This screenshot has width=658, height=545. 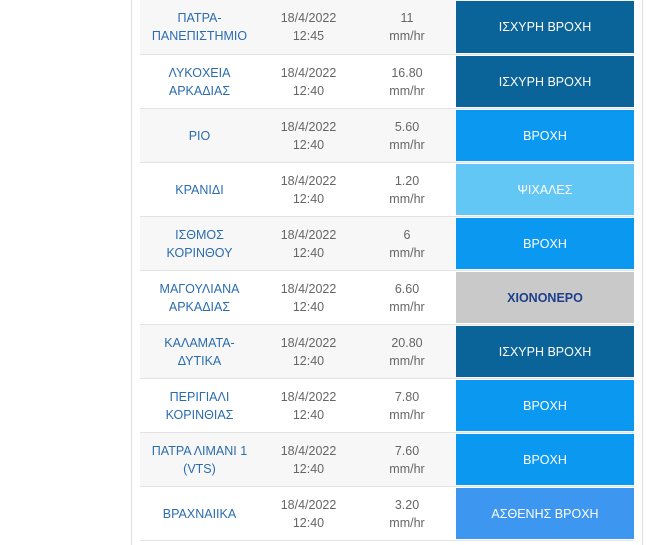 I want to click on status-badge: ΑΣΘΕΝΗΣ ΒΡΟΧΗ, so click(x=545, y=513).